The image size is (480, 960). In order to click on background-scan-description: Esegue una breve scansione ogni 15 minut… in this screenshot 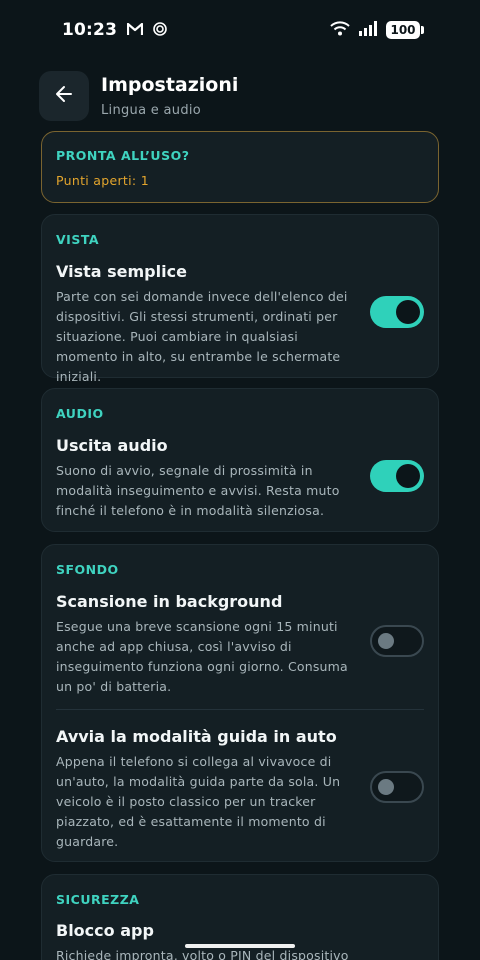, I will do `click(202, 656)`.